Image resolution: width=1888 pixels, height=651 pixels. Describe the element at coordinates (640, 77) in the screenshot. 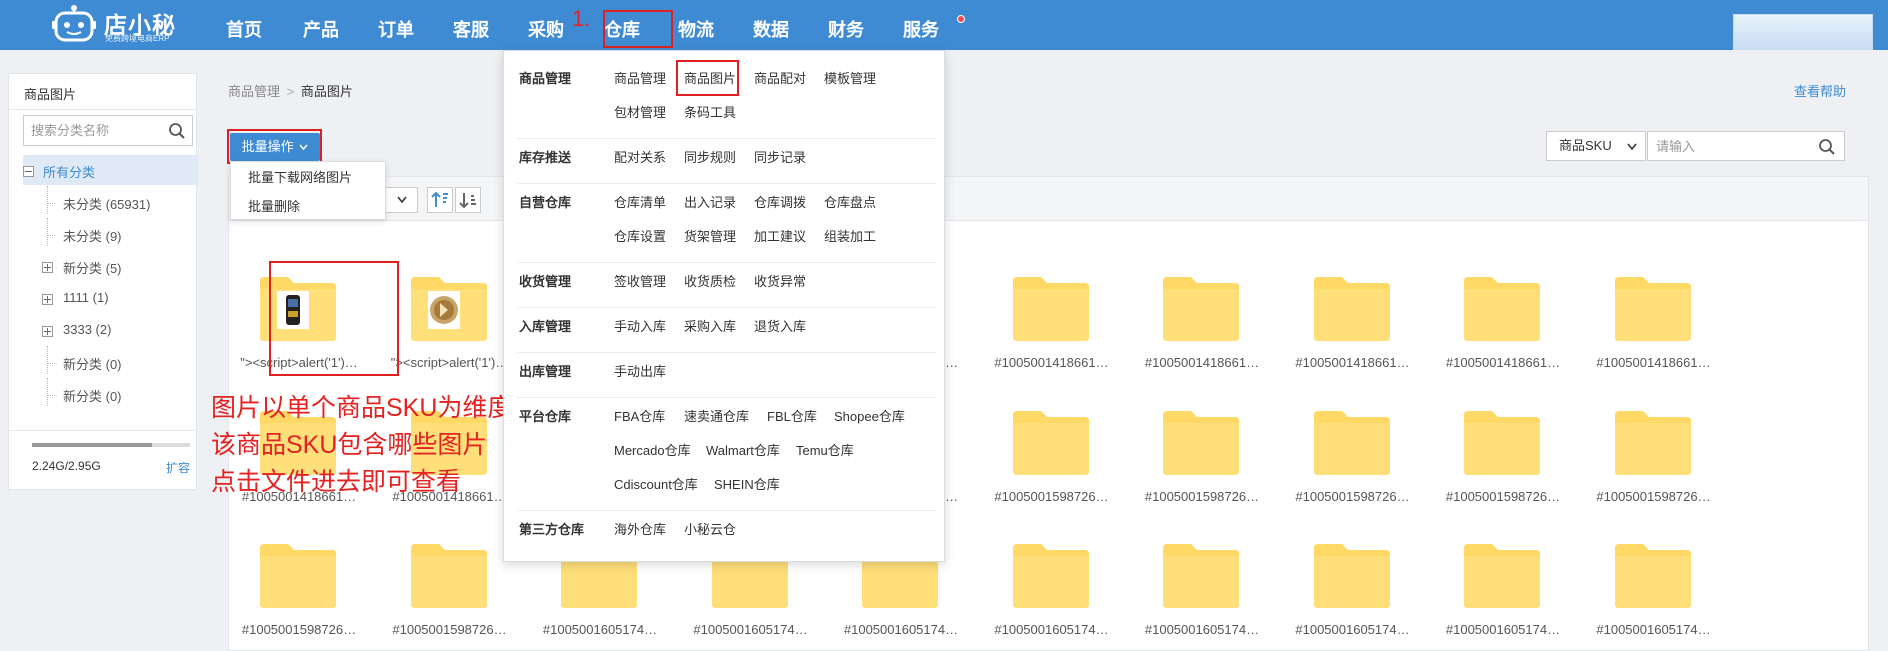

I see `menu-link: 商品管理` at that location.